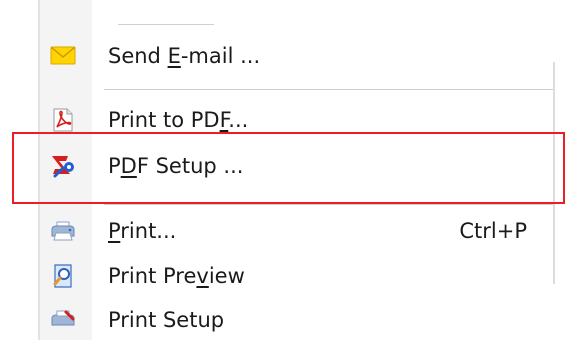 Image resolution: width=569 pixels, height=340 pixels. What do you see at coordinates (63, 120) in the screenshot?
I see `pdf-document-icon` at bounding box center [63, 120].